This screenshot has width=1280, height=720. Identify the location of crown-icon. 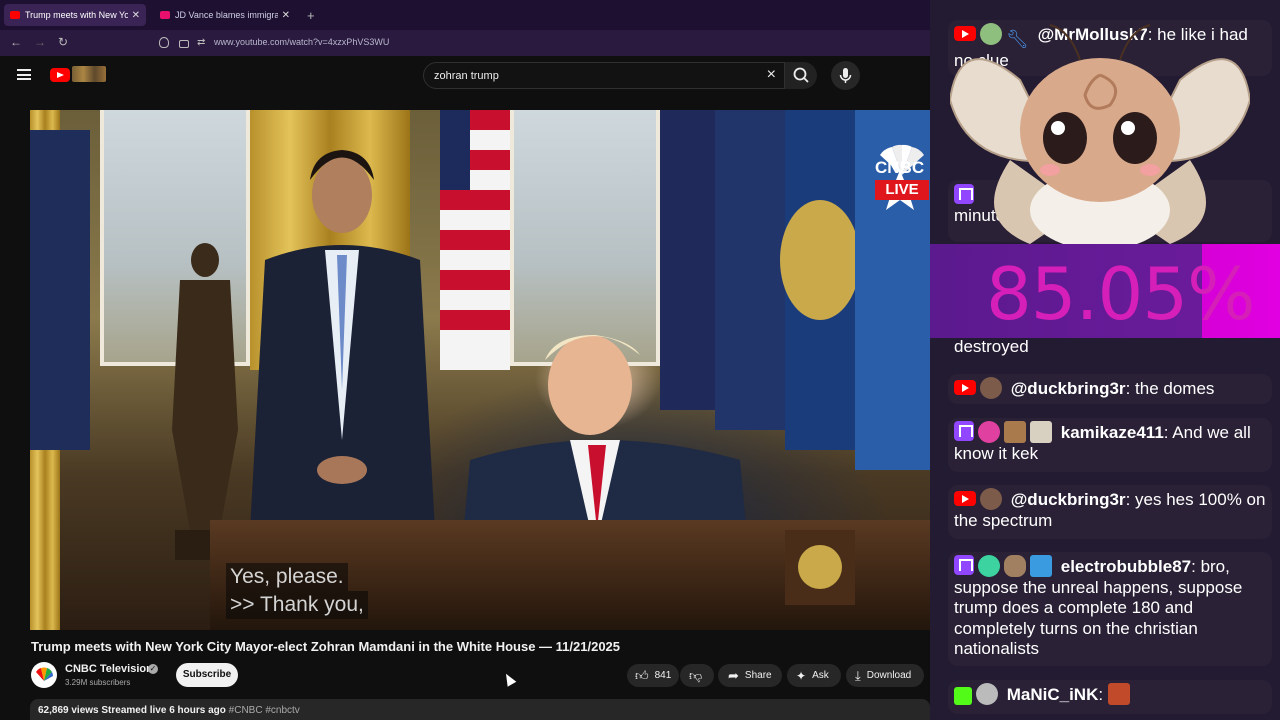
(1041, 566).